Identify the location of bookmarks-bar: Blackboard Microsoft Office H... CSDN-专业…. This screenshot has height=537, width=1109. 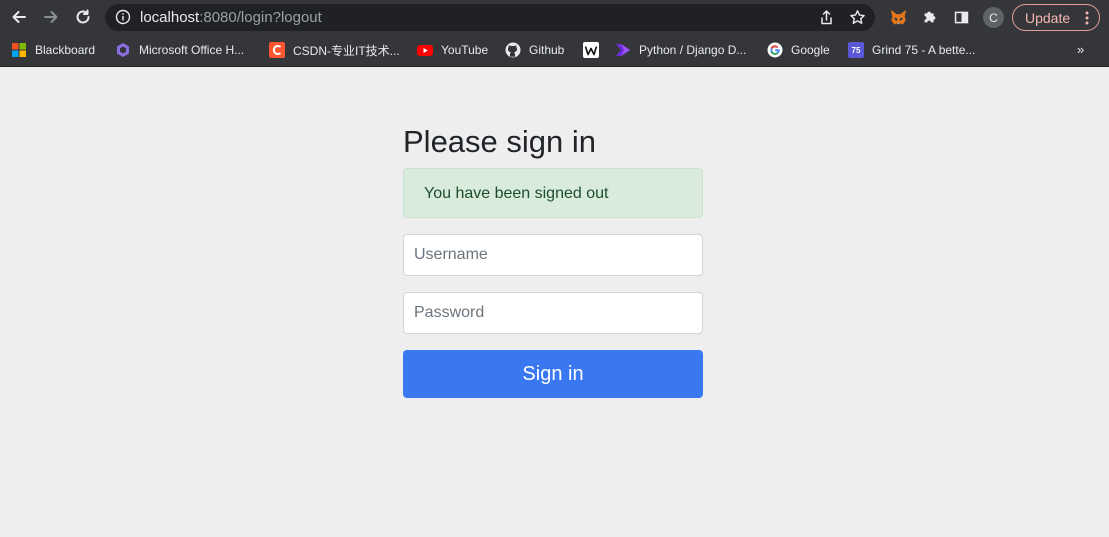
(554, 50).